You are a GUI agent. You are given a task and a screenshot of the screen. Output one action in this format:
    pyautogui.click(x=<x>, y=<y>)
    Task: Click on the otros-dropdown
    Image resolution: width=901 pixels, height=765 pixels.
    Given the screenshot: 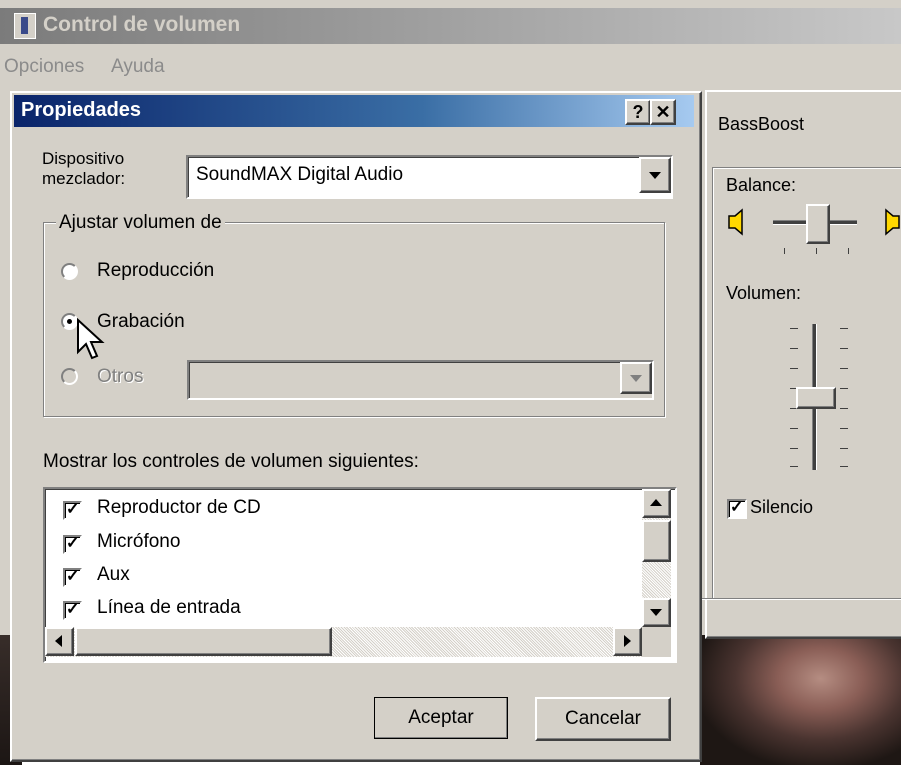 What is the action you would take?
    pyautogui.click(x=420, y=380)
    